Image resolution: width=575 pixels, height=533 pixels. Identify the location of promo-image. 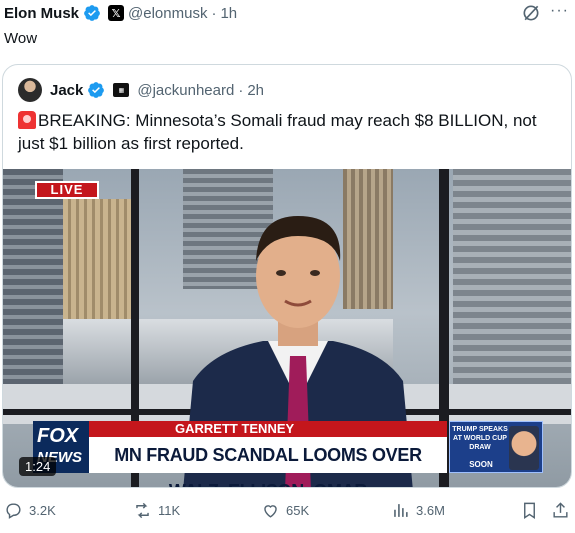
(524, 448).